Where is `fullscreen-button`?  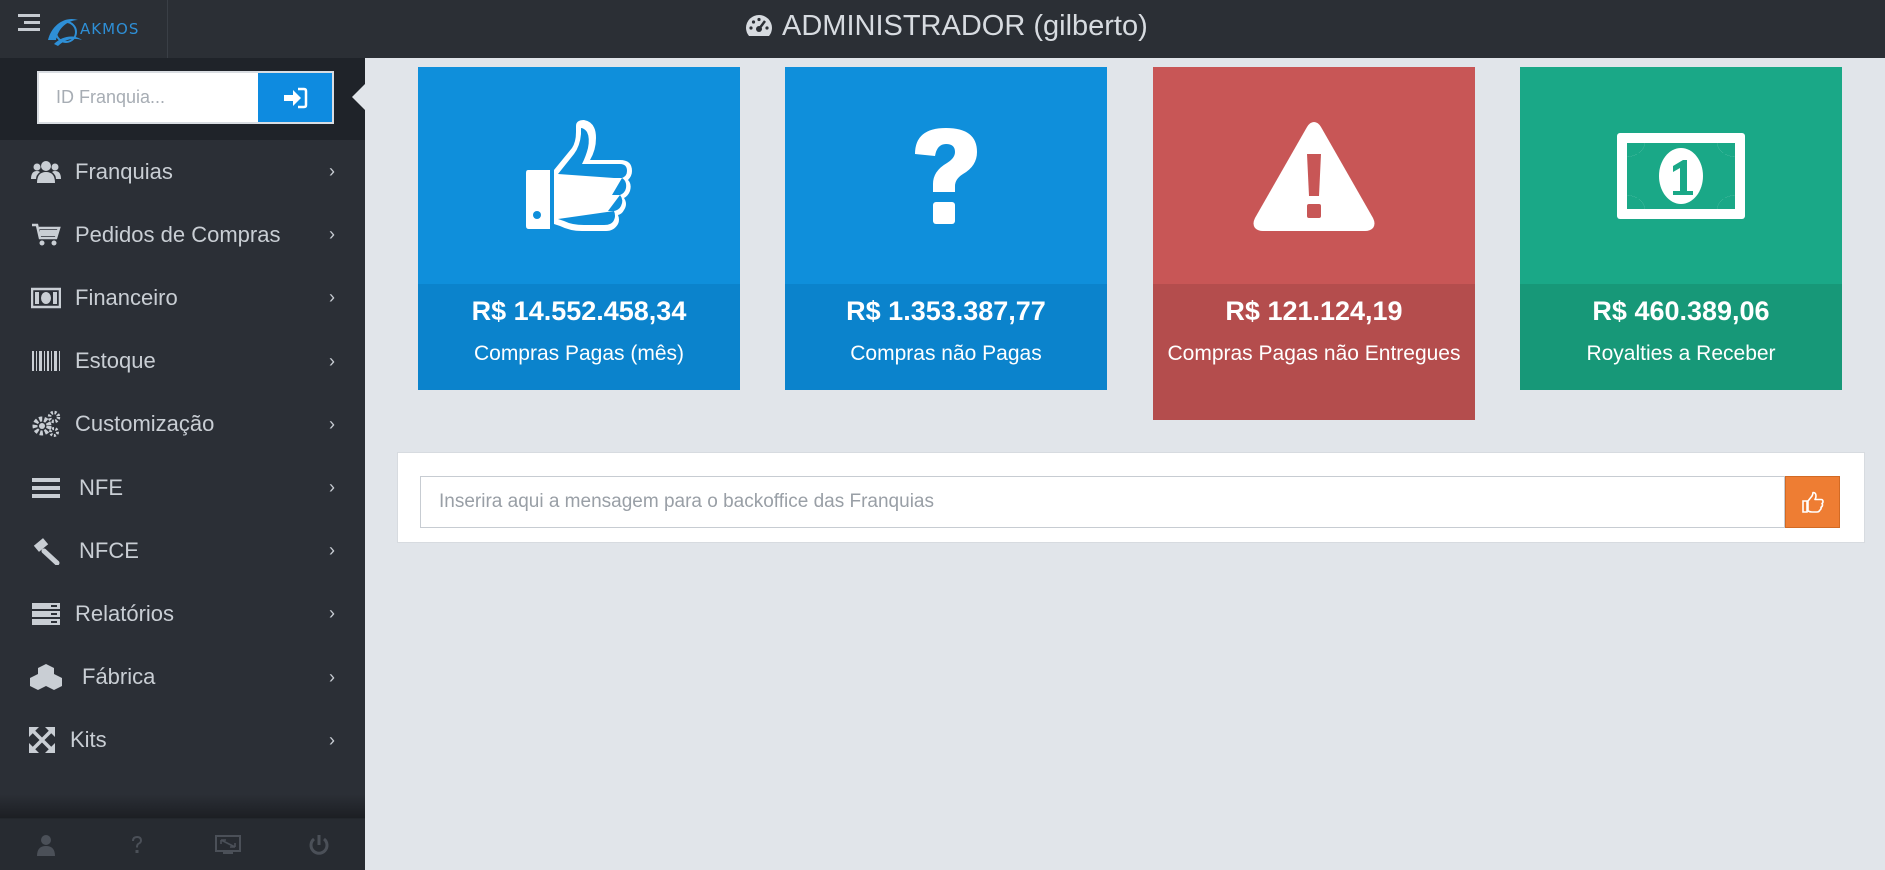
fullscreen-button is located at coordinates (228, 844).